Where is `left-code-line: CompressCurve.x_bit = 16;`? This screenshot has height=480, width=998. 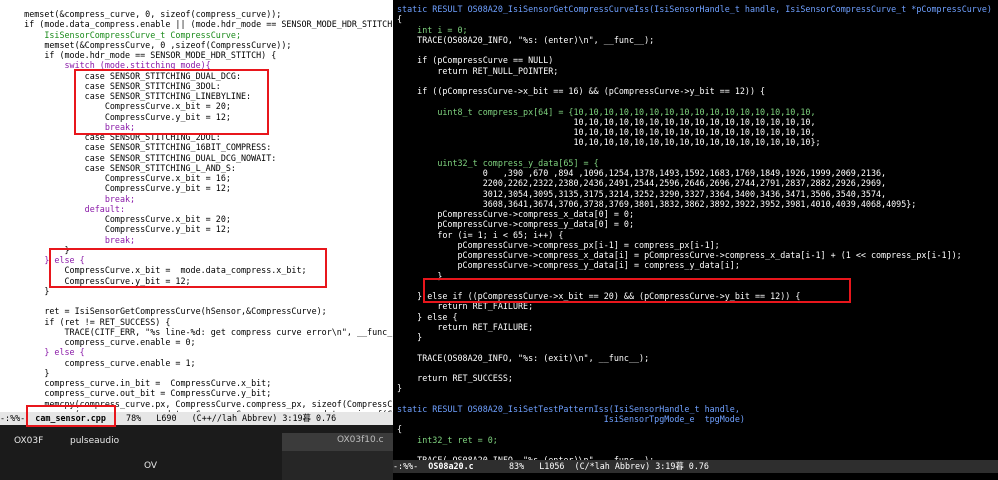
left-code-line: CompressCurve.x_bit = 16; is located at coordinates (117, 178).